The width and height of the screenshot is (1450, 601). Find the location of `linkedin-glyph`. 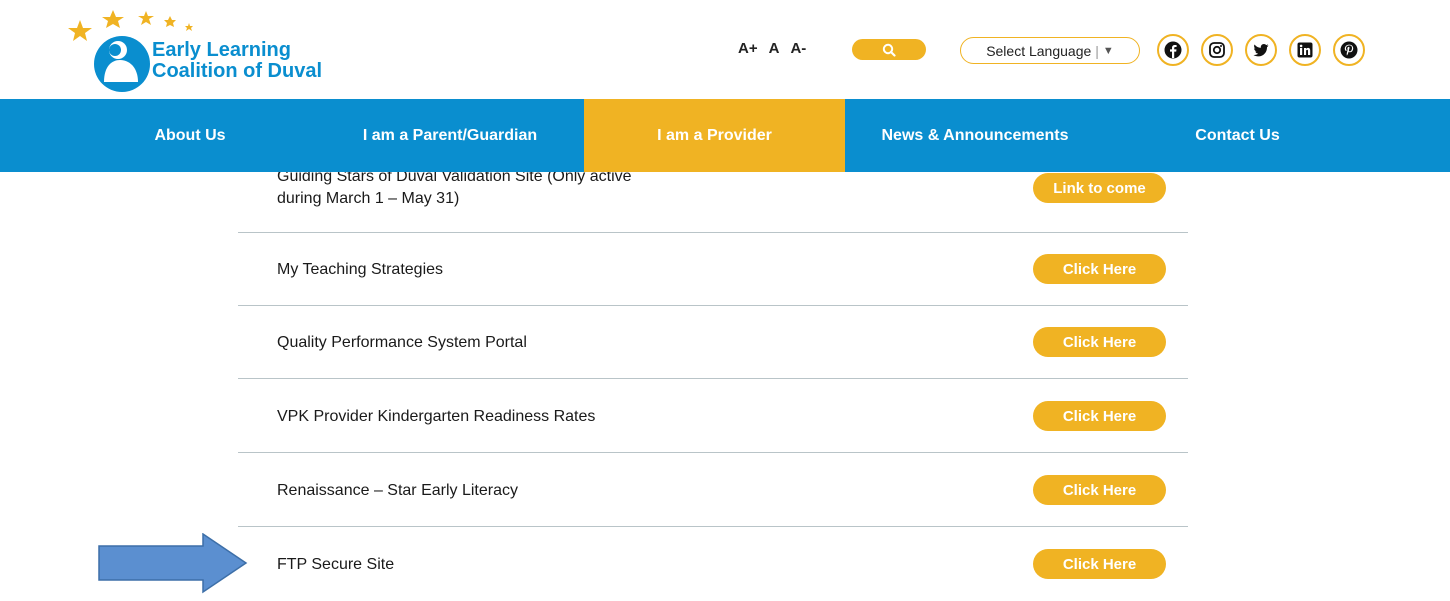

linkedin-glyph is located at coordinates (1305, 50).